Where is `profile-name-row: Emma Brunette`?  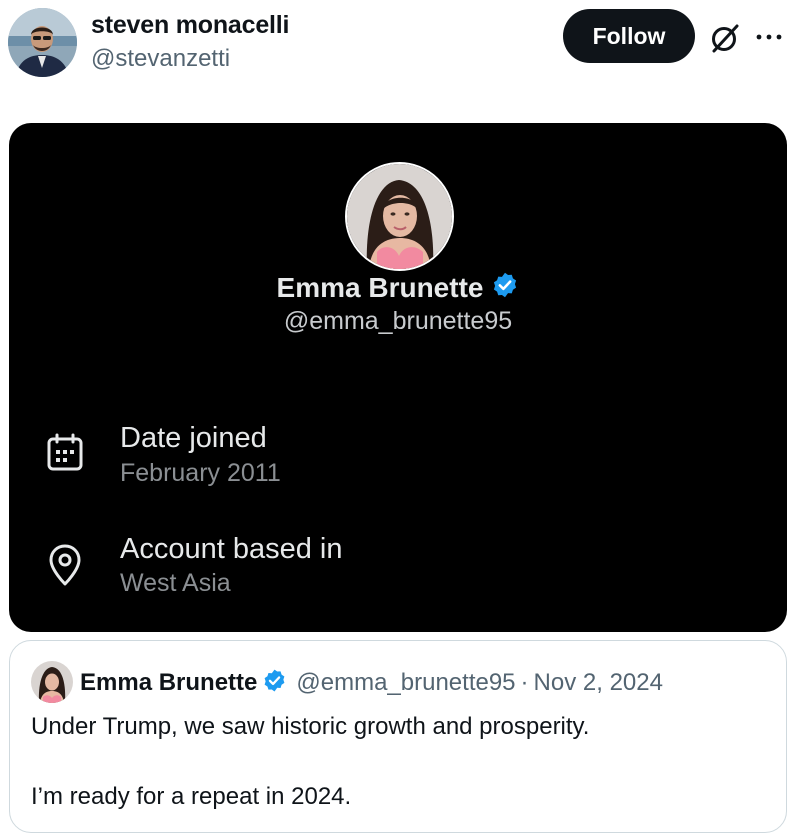
profile-name-row: Emma Brunette is located at coordinates (398, 287).